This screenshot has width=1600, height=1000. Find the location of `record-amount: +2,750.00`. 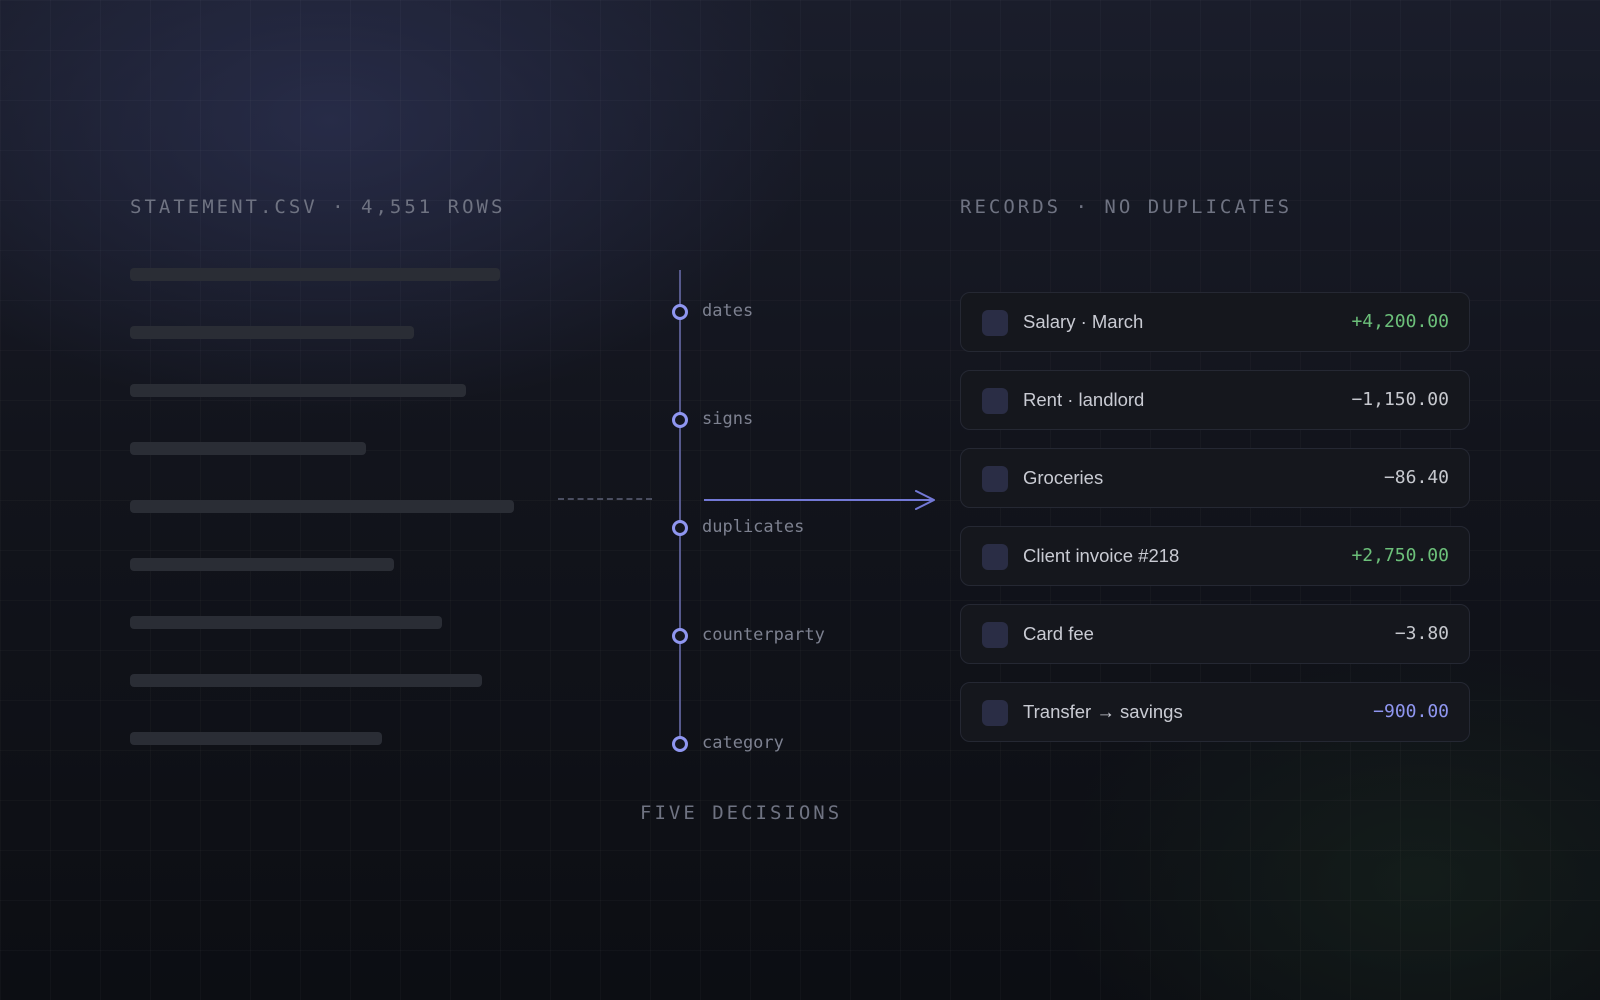

record-amount: +2,750.00 is located at coordinates (1400, 555).